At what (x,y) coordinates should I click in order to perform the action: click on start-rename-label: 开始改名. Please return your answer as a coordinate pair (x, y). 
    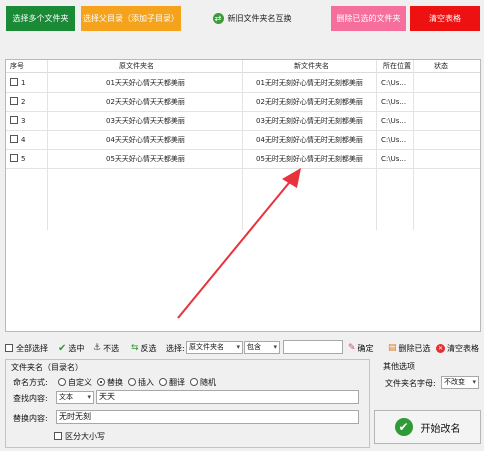
    Looking at the image, I should click on (440, 429).